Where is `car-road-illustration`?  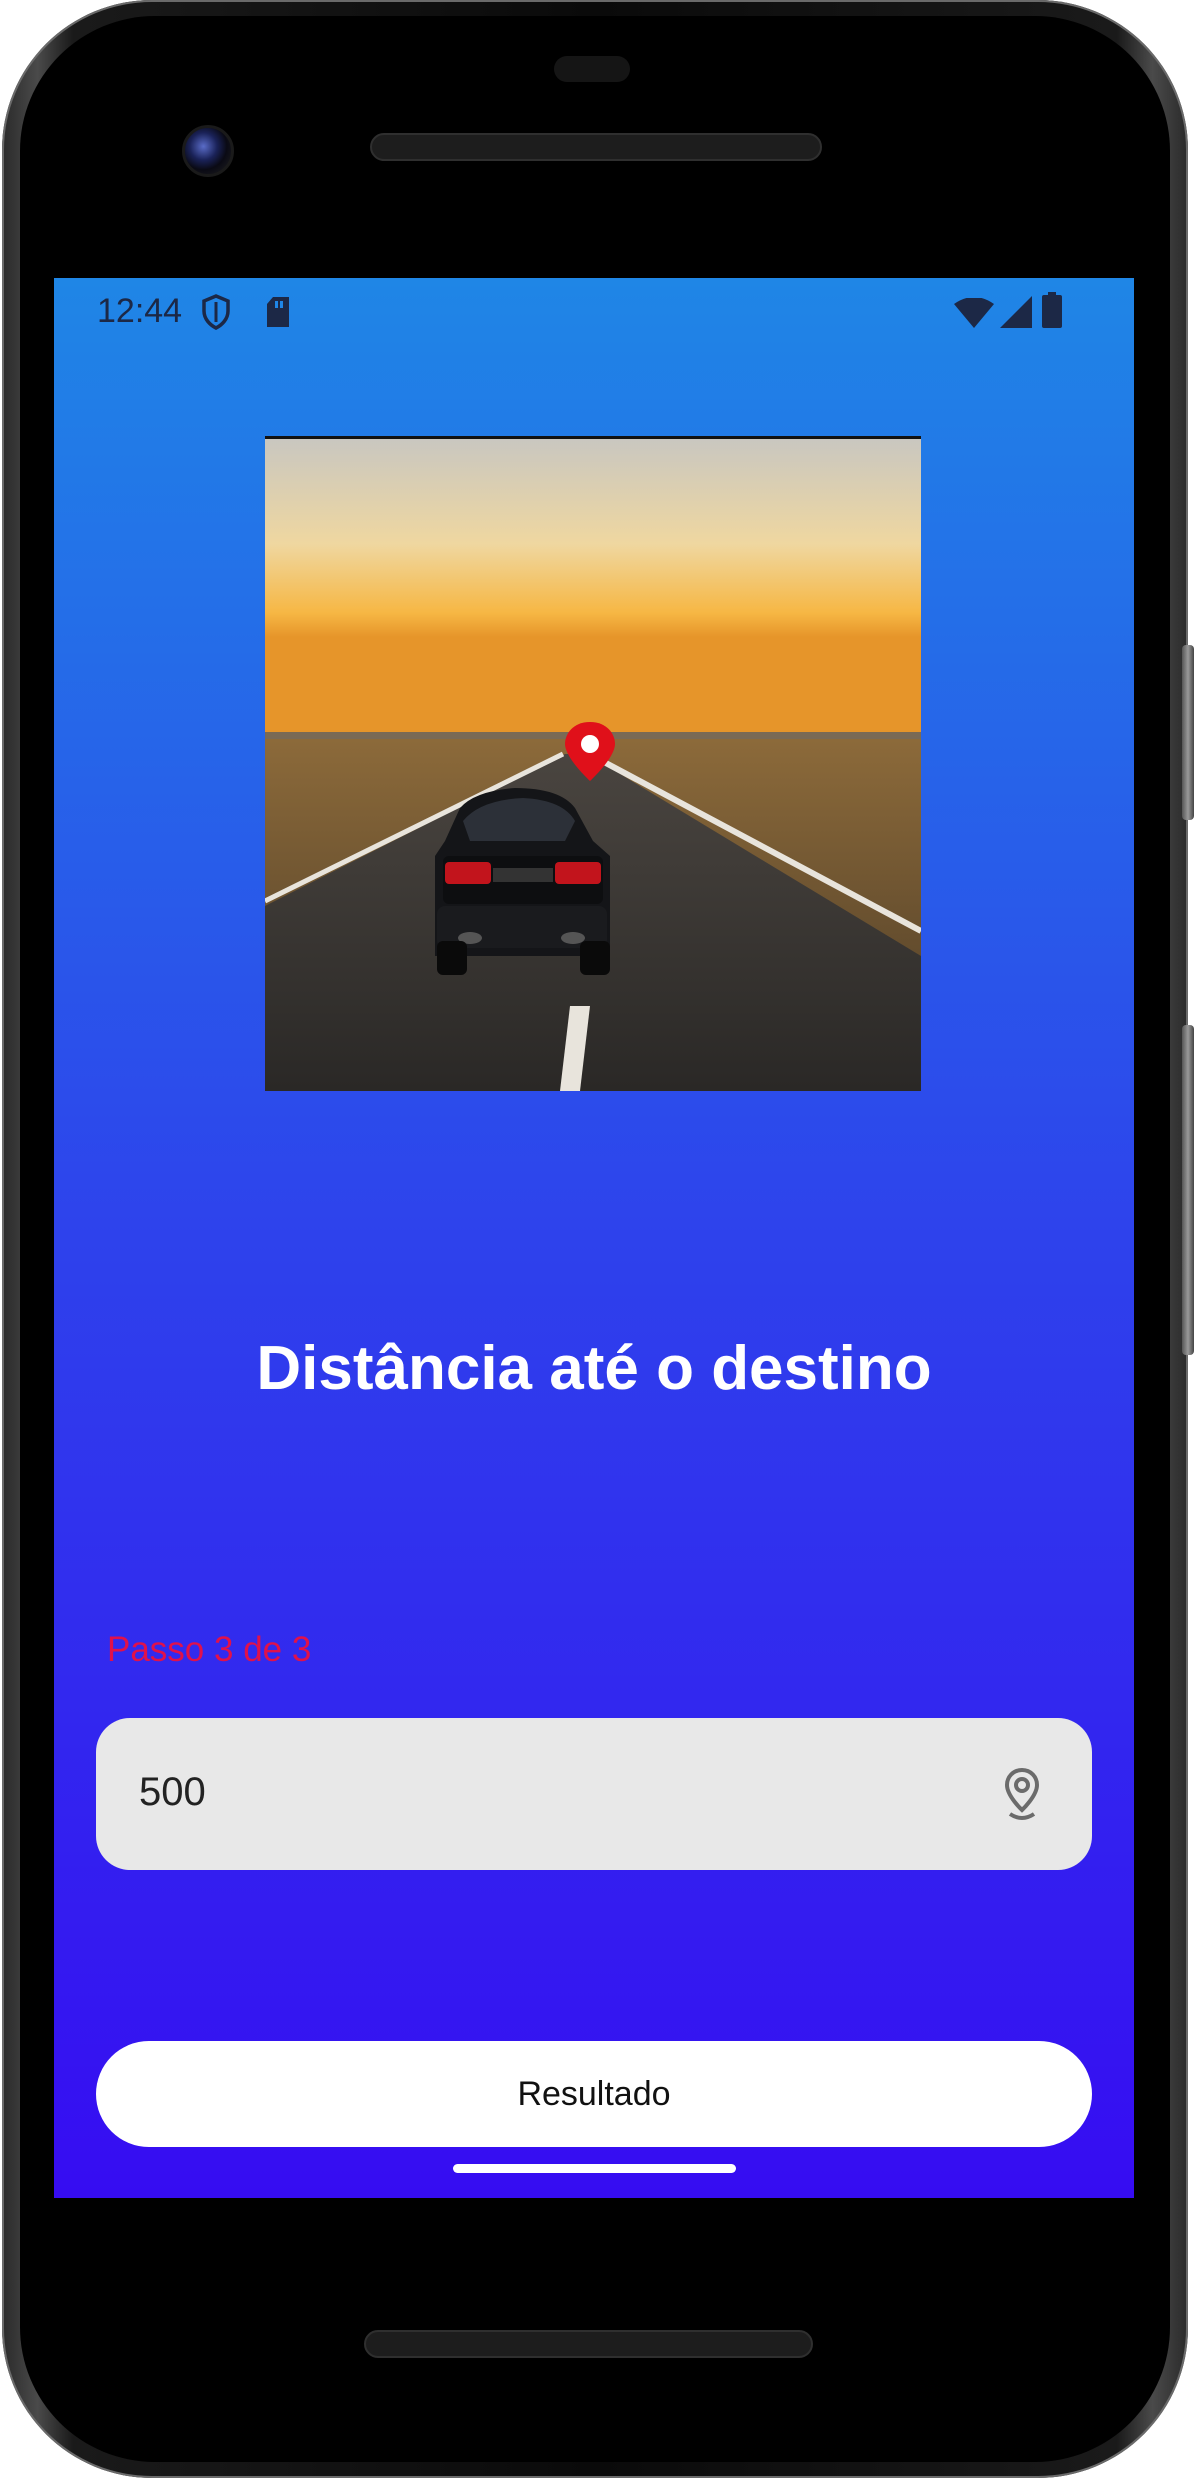
car-road-illustration is located at coordinates (593, 763).